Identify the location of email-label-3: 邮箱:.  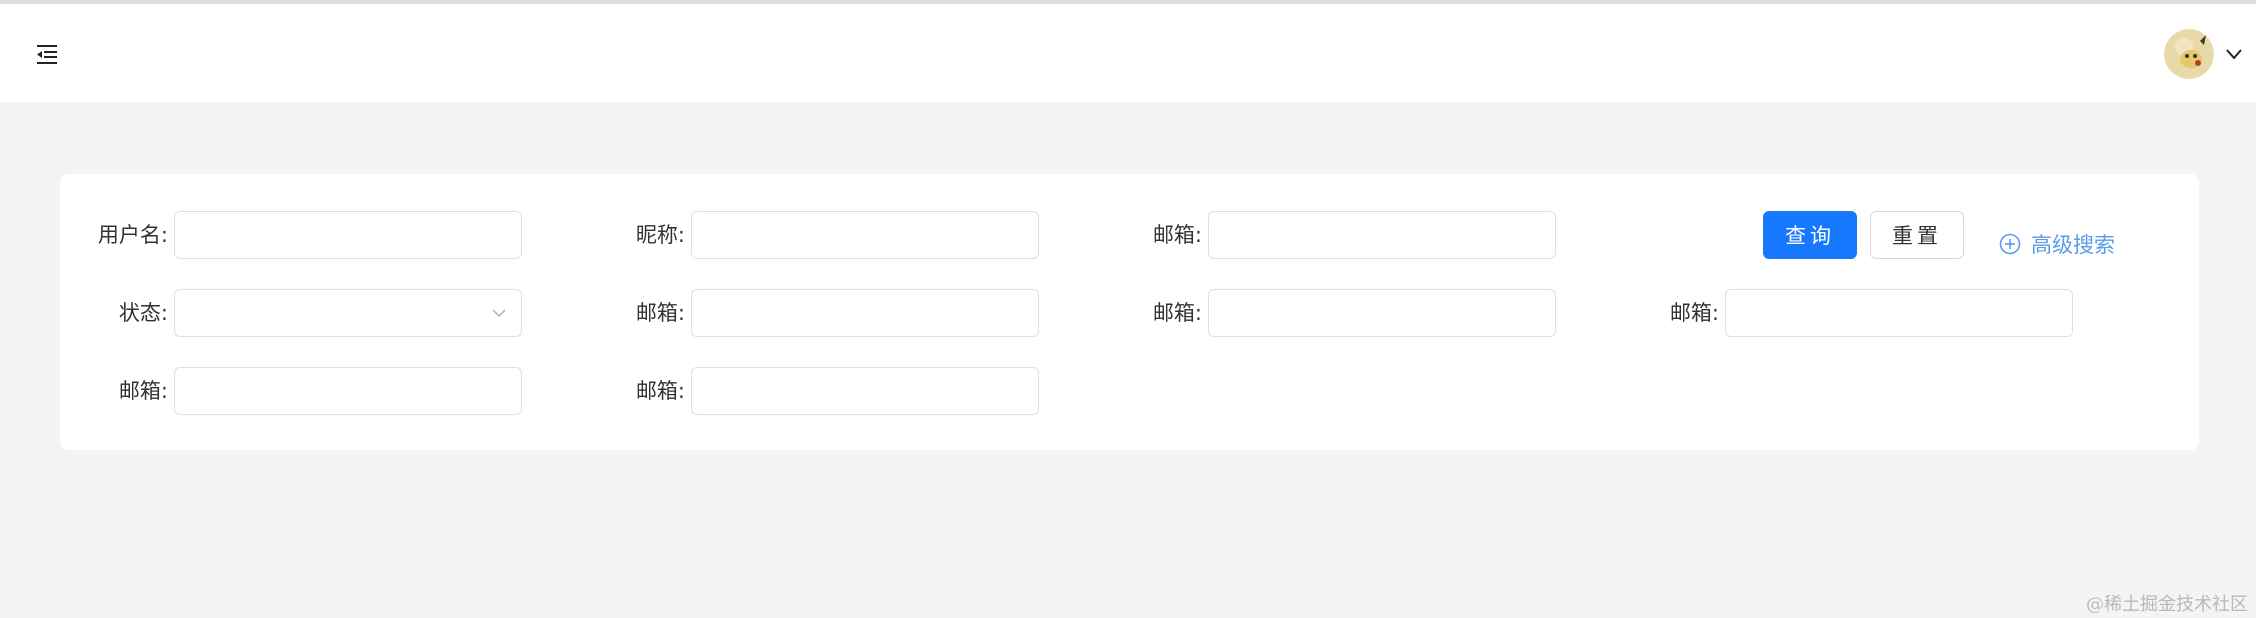
(1177, 313).